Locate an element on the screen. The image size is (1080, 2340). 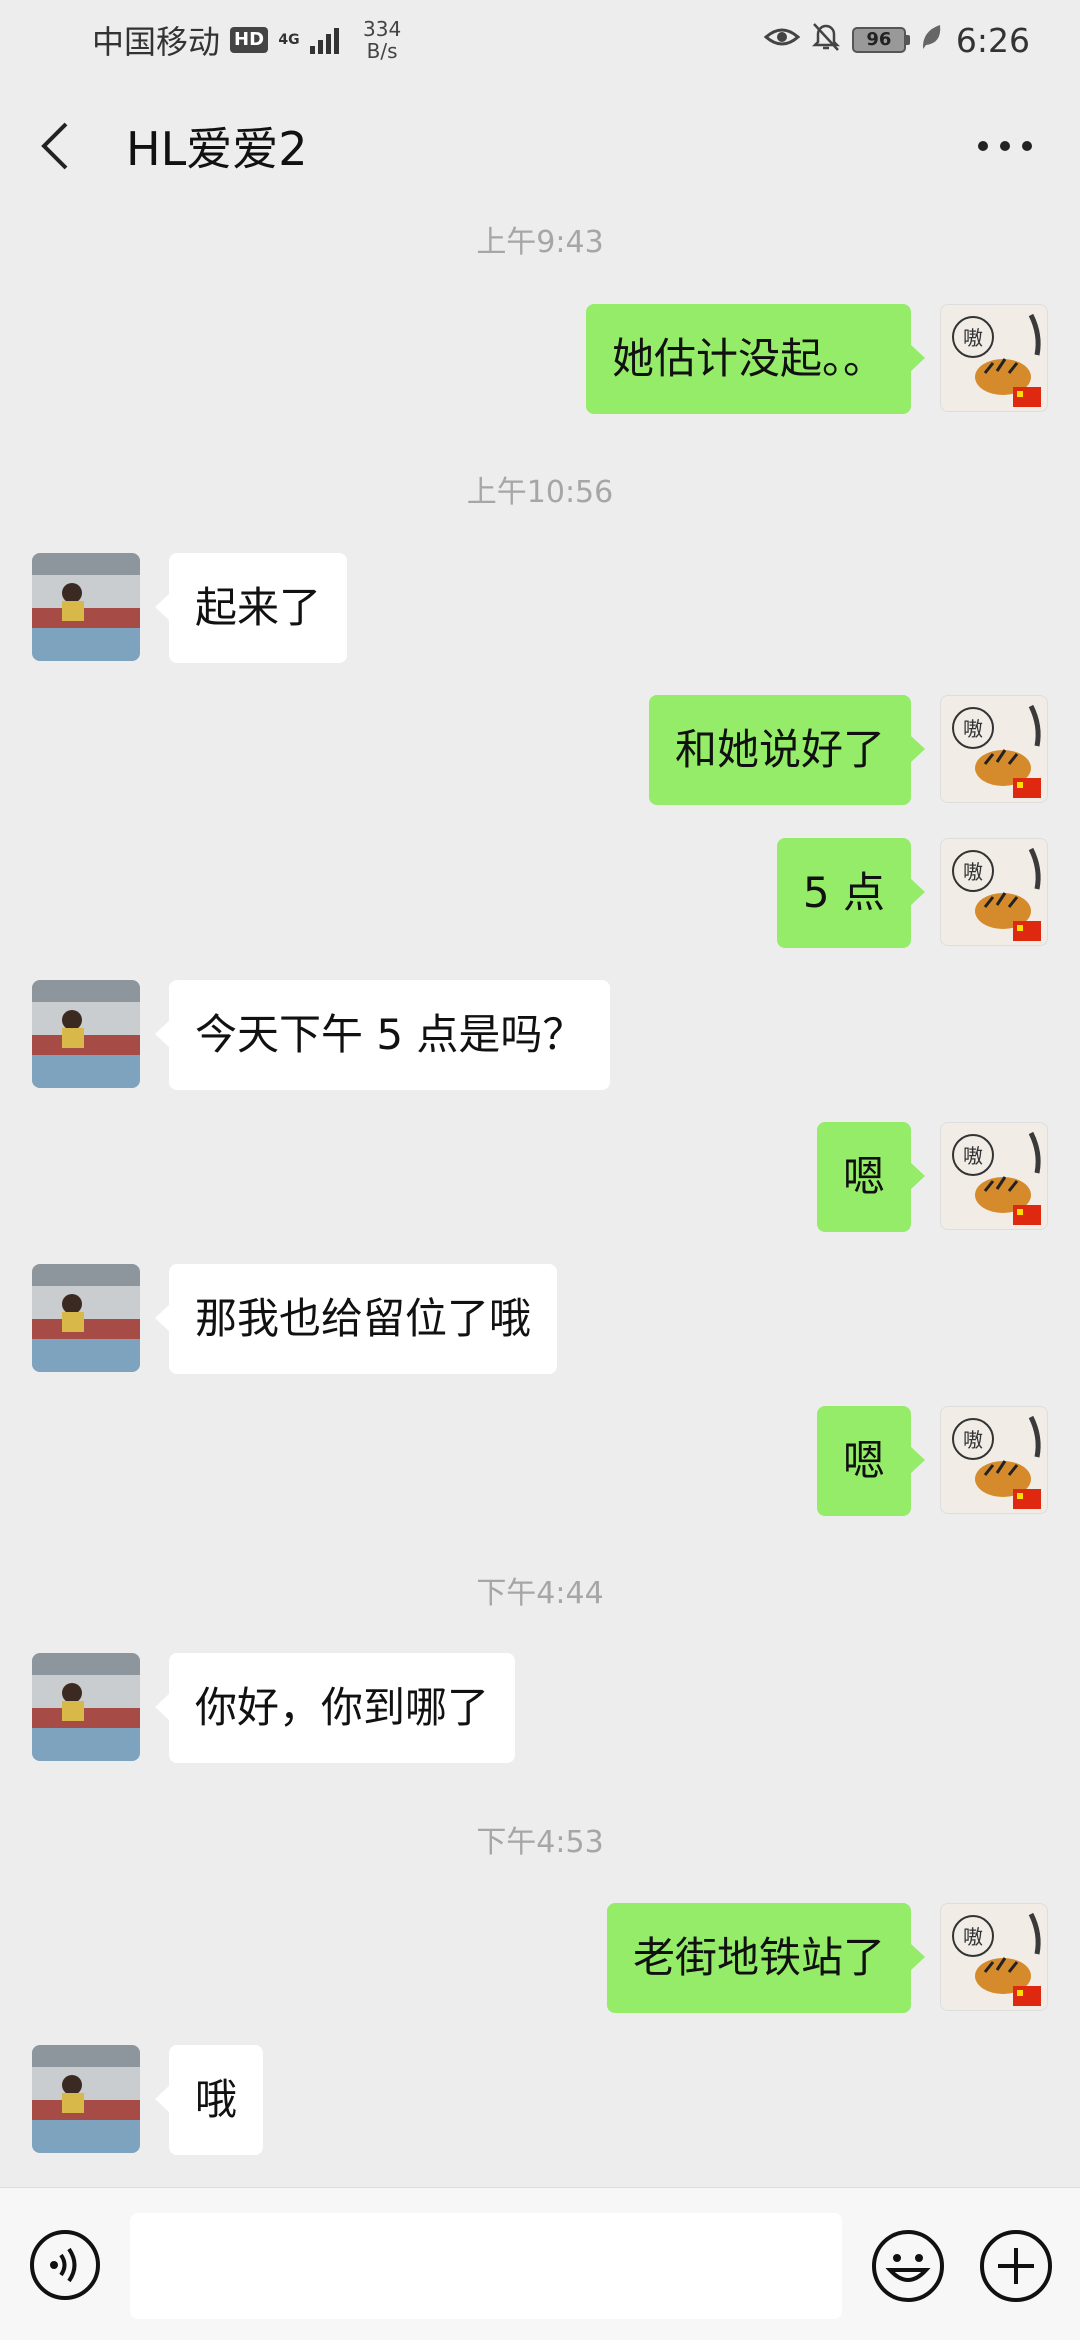
network-speed: 334 B/s is located at coordinates (382, 40).